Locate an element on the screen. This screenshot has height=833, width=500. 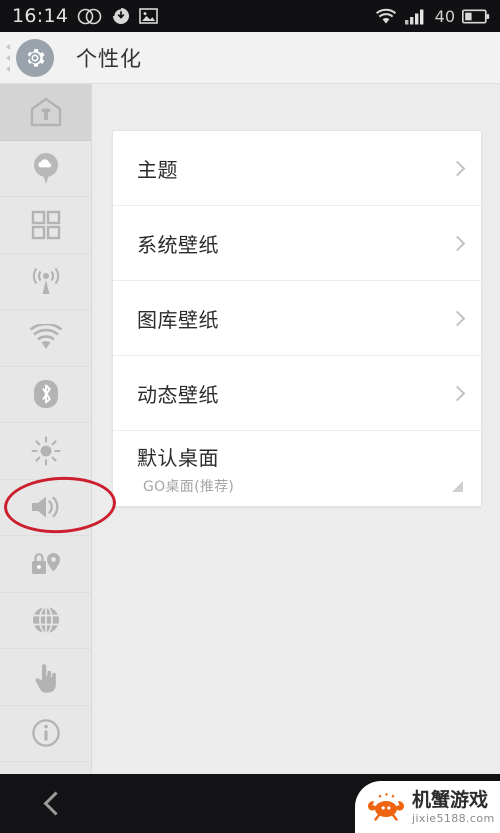
sidebar-item-bluetooth is located at coordinates (45, 395).